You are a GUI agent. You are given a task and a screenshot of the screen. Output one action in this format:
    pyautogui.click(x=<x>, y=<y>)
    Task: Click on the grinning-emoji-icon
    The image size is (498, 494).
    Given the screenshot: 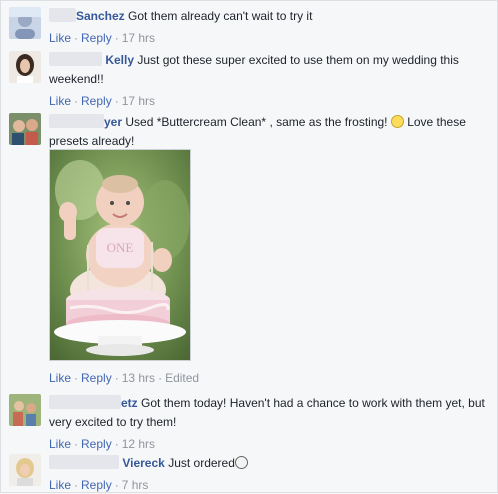 What is the action you would take?
    pyautogui.click(x=241, y=462)
    